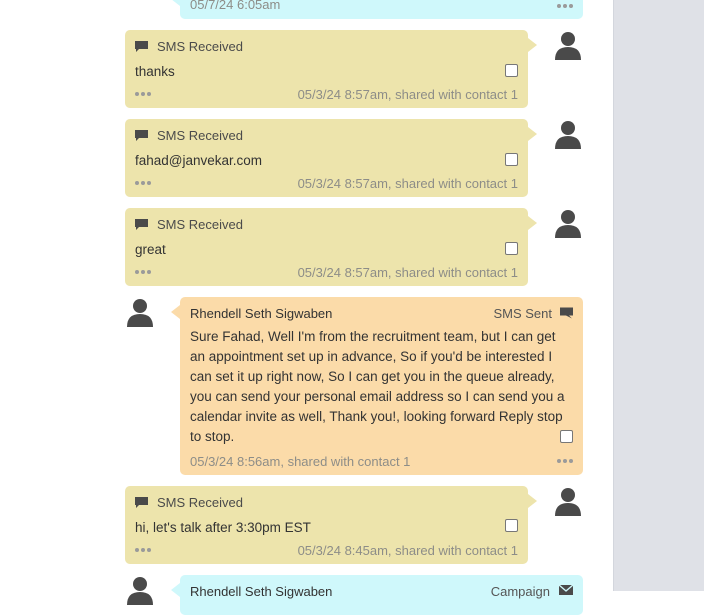 Image resolution: width=704 pixels, height=615 pixels. What do you see at coordinates (407, 550) in the screenshot?
I see `message-footer: 05/3/24 8:45am, shared with contact 1` at bounding box center [407, 550].